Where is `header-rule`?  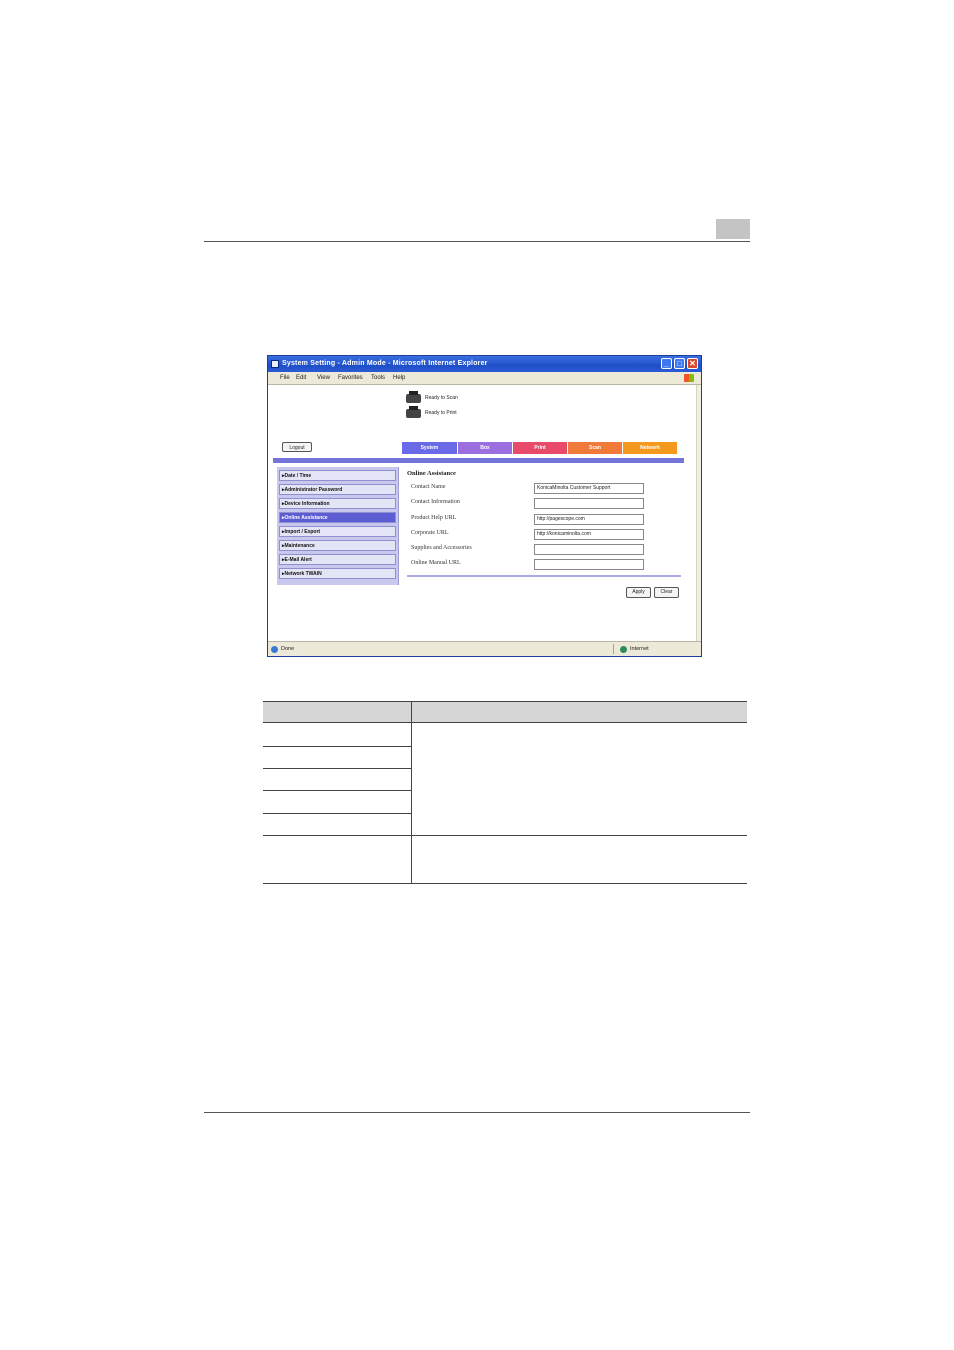
header-rule is located at coordinates (477, 241).